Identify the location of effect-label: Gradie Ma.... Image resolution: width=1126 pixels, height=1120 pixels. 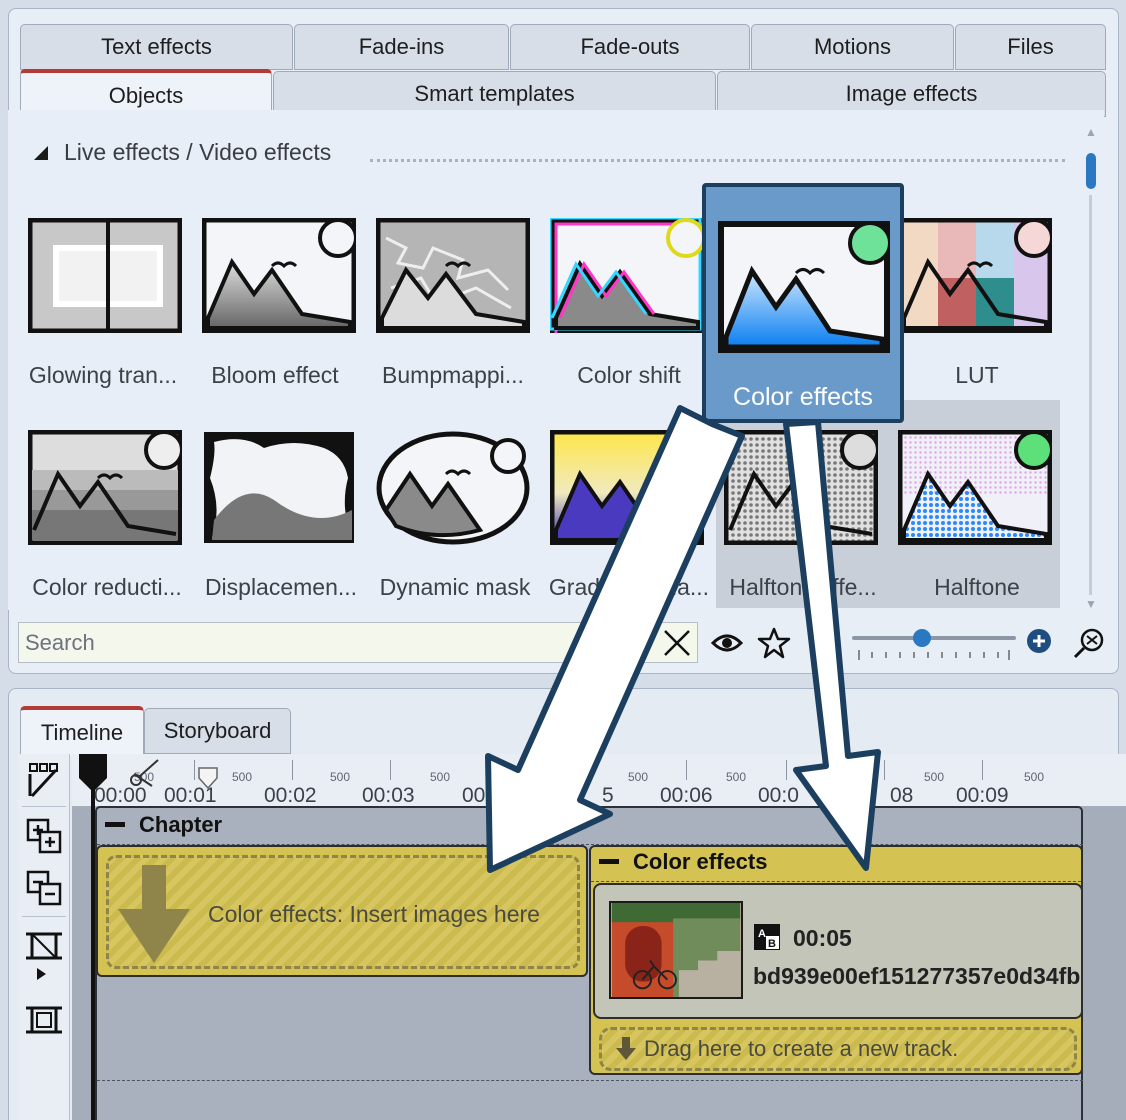
(629, 587).